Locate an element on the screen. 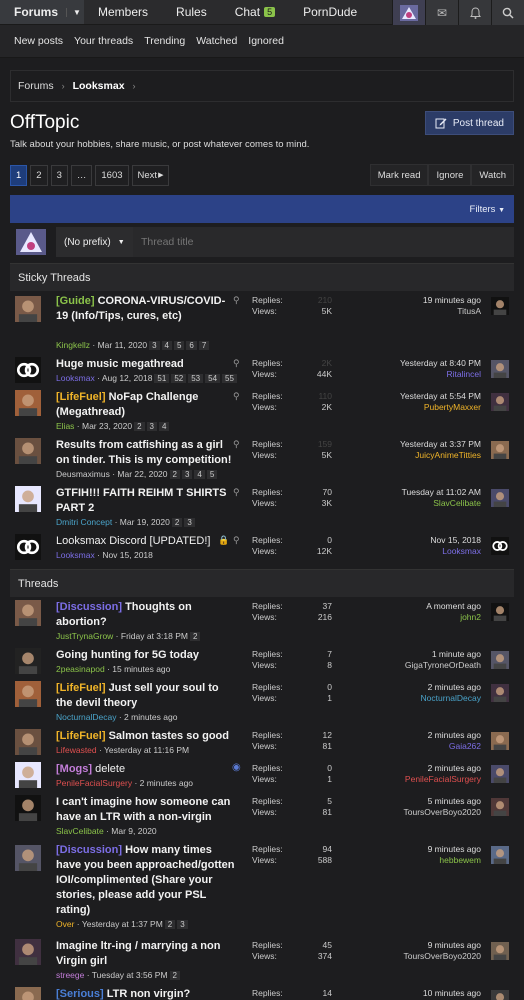  last-post: 9 minutes ago hebbewem is located at coordinates (454, 855).